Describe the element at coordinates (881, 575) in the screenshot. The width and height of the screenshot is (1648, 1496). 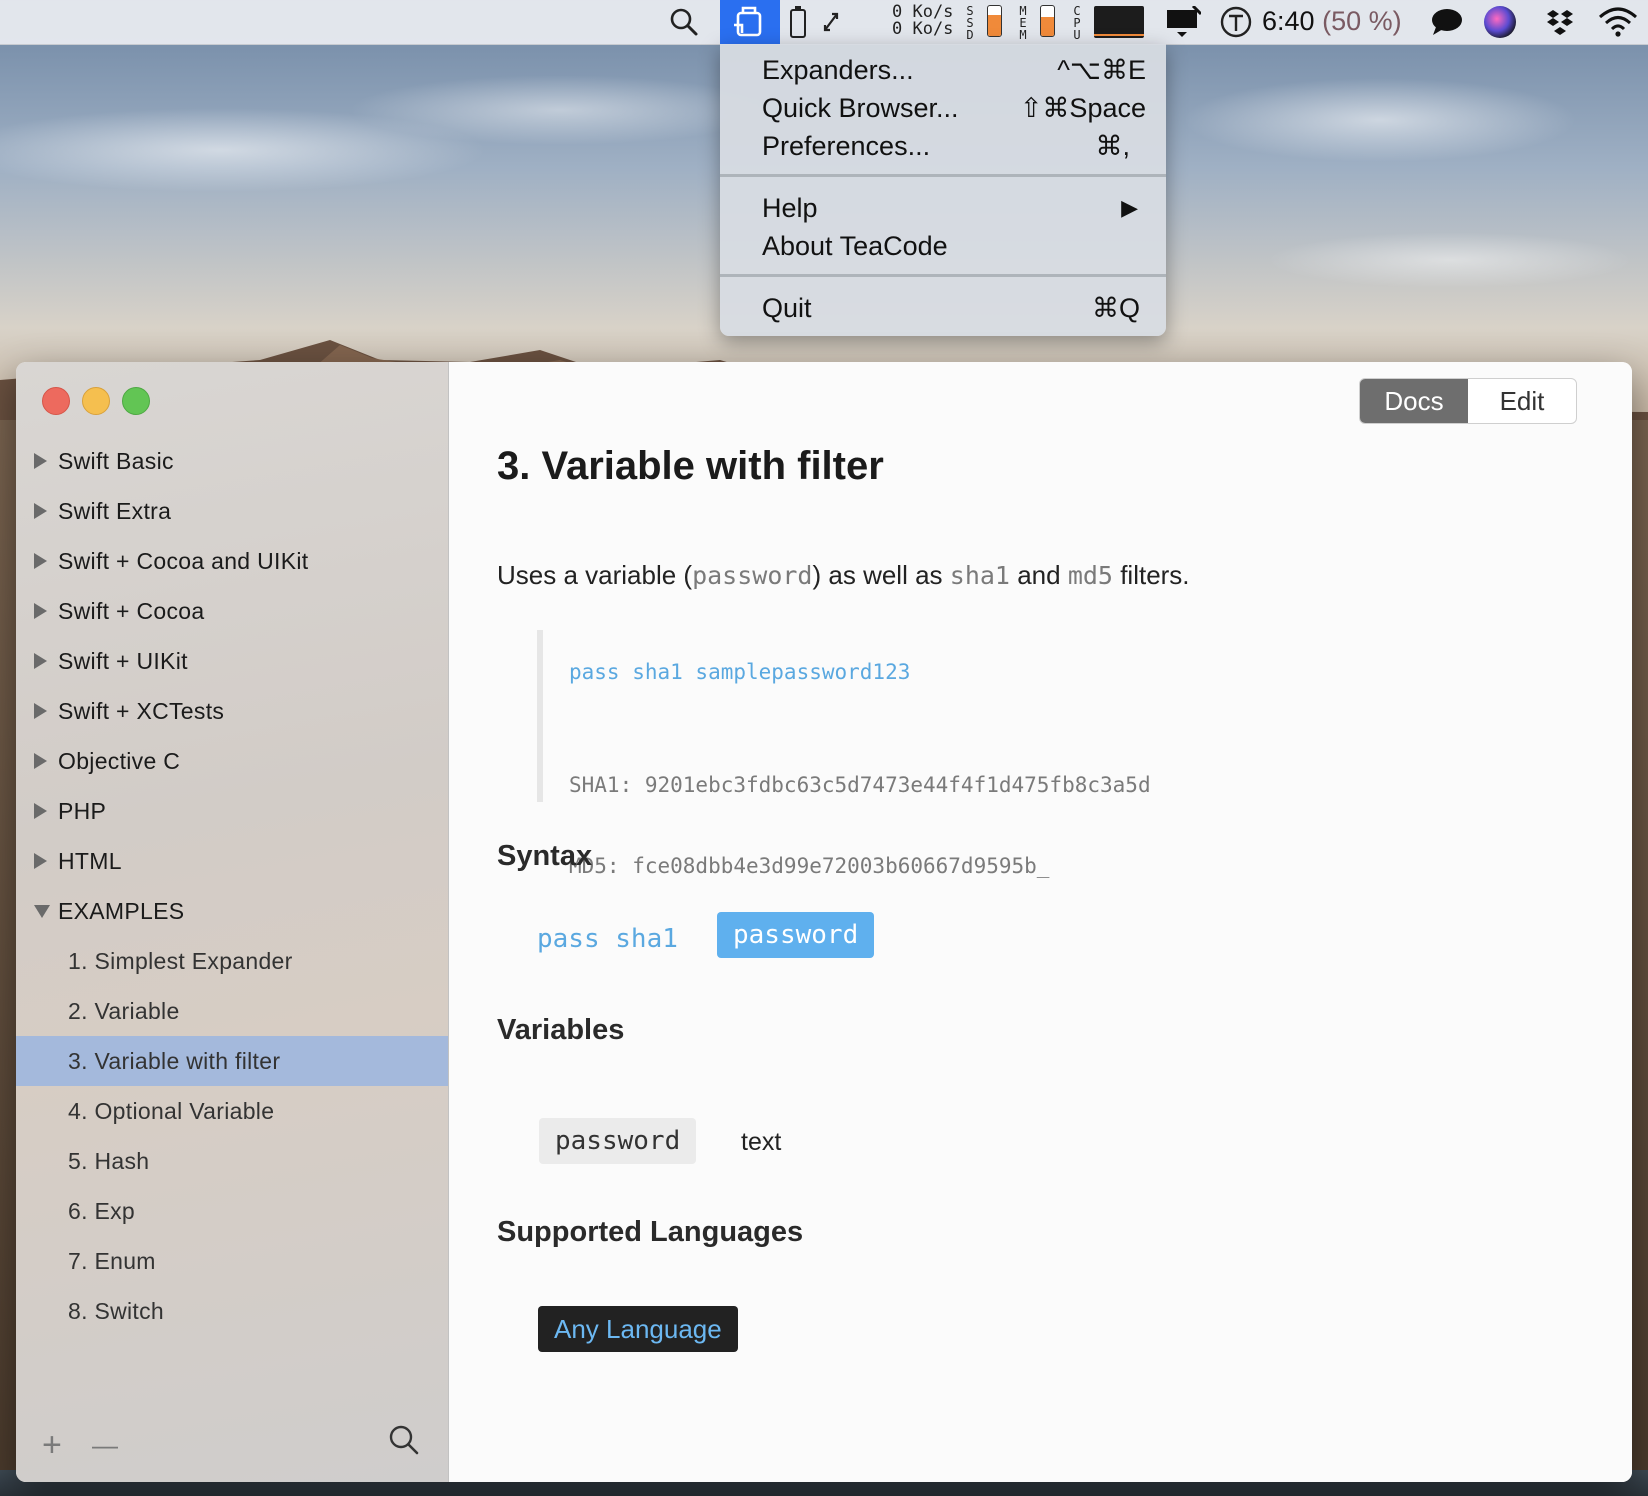
I see `desc-text: ) as well as` at that location.